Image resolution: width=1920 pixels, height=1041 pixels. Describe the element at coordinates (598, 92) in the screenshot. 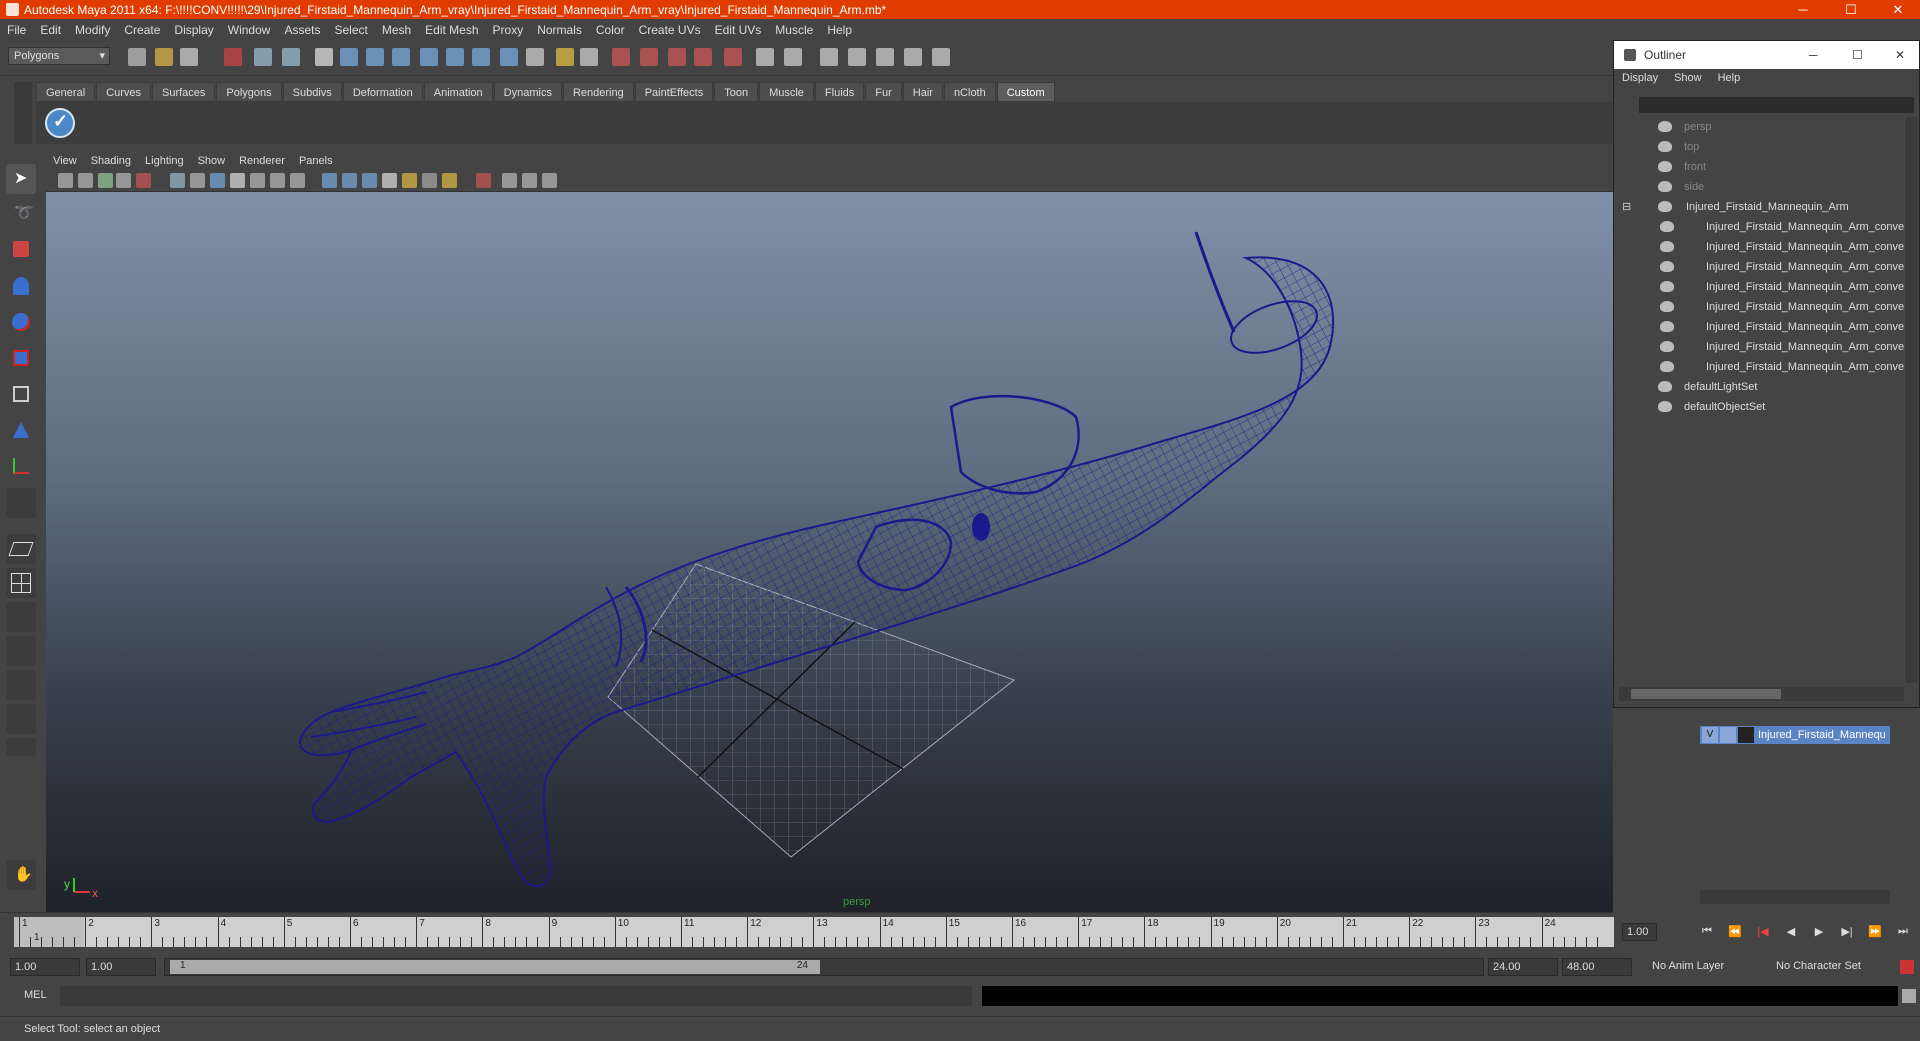

I see `shelf-tab: Rendering` at that location.